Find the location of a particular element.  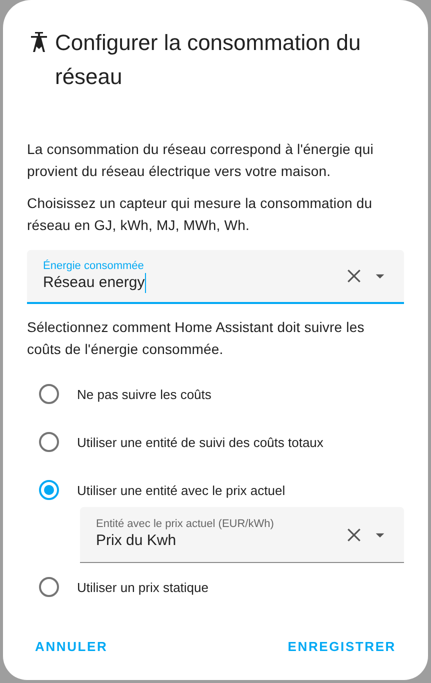

description-text: Choisissez un capteur qui mesure la consommation du réseau en GJ, kWh, MJ, MWh, Wh. is located at coordinates (200, 214).